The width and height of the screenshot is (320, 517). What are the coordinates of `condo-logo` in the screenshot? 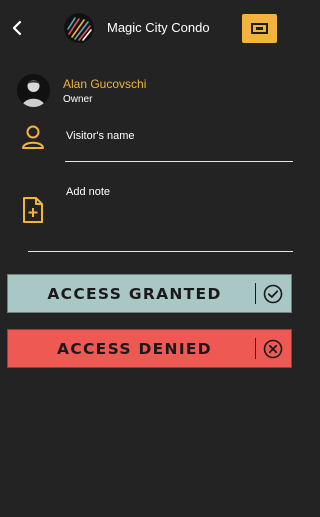 It's located at (79, 28).